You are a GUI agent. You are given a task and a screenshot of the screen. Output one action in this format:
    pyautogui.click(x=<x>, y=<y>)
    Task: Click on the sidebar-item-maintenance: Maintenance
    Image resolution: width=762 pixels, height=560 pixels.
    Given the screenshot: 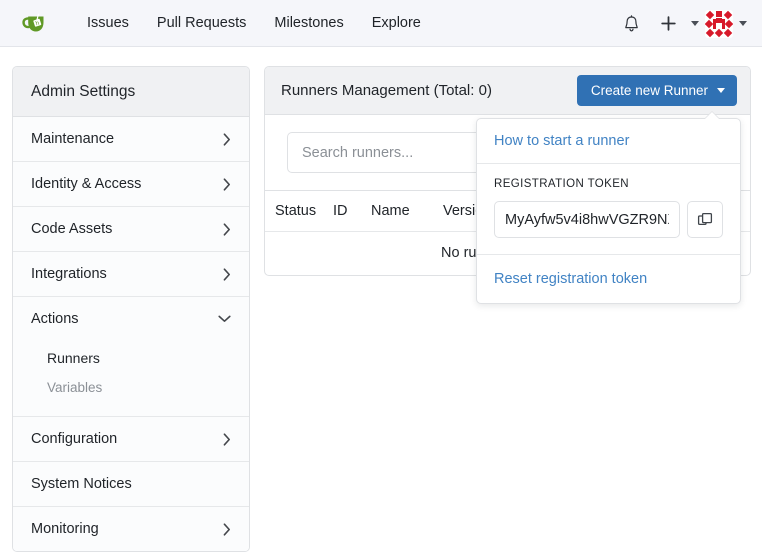 What is the action you would take?
    pyautogui.click(x=131, y=139)
    